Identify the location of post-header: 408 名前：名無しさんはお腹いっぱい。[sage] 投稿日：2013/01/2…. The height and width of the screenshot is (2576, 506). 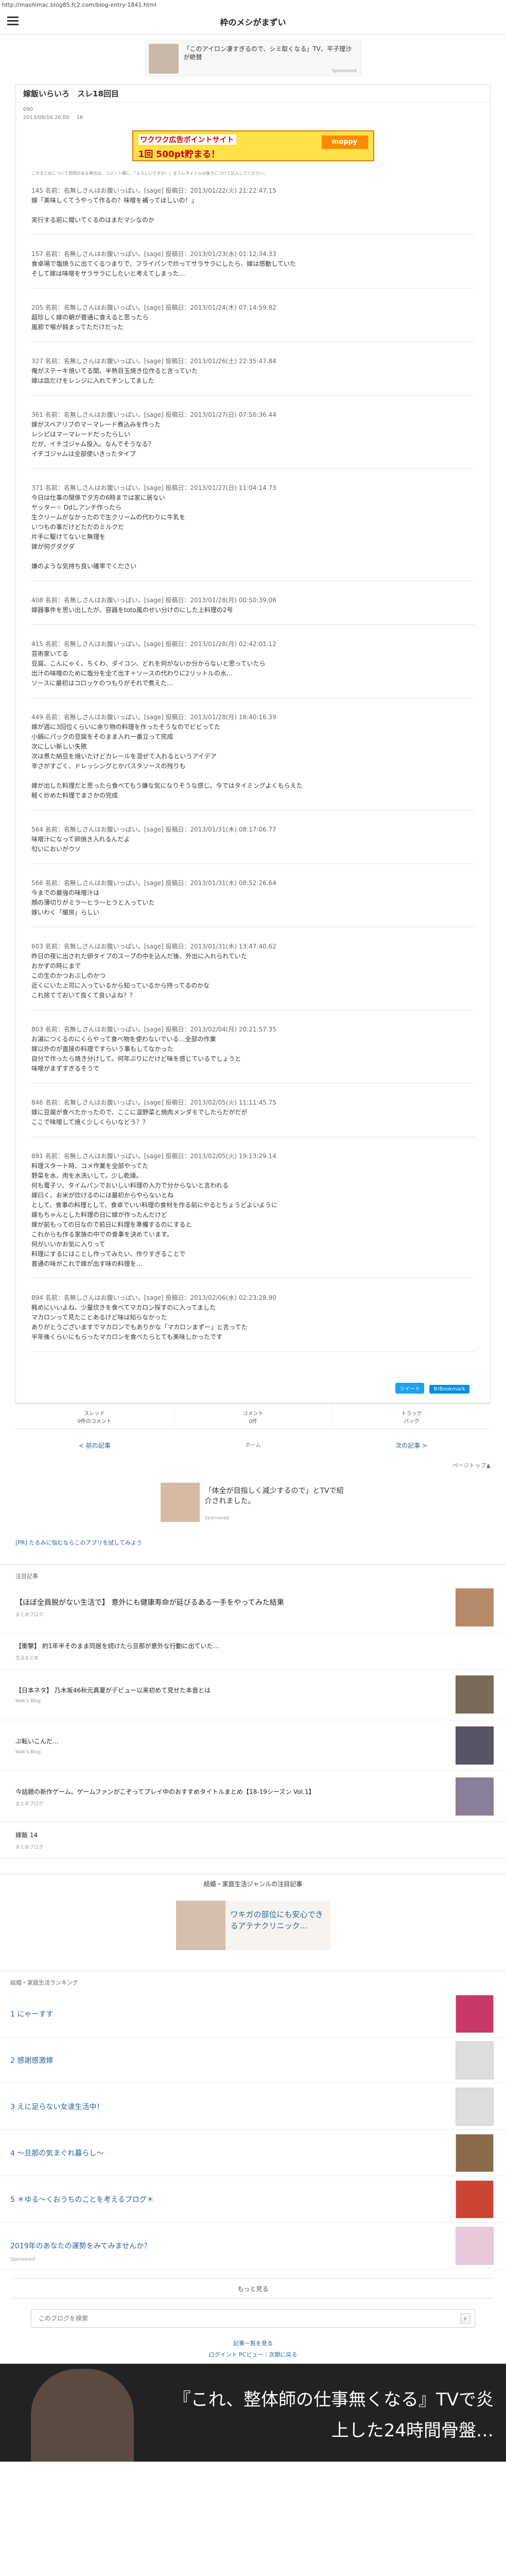
(154, 600).